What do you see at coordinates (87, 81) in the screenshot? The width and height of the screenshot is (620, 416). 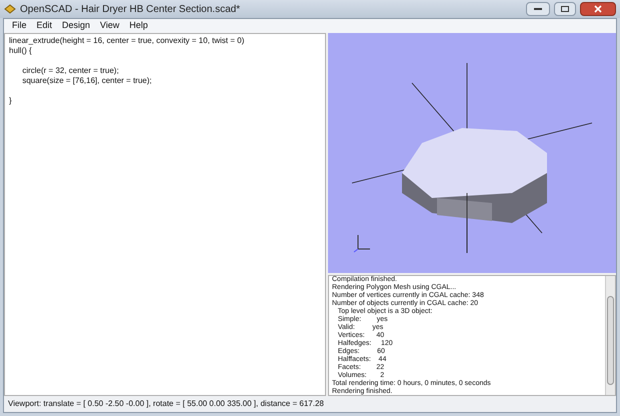 I see `code-line: square(size = [76,16], center = true);` at bounding box center [87, 81].